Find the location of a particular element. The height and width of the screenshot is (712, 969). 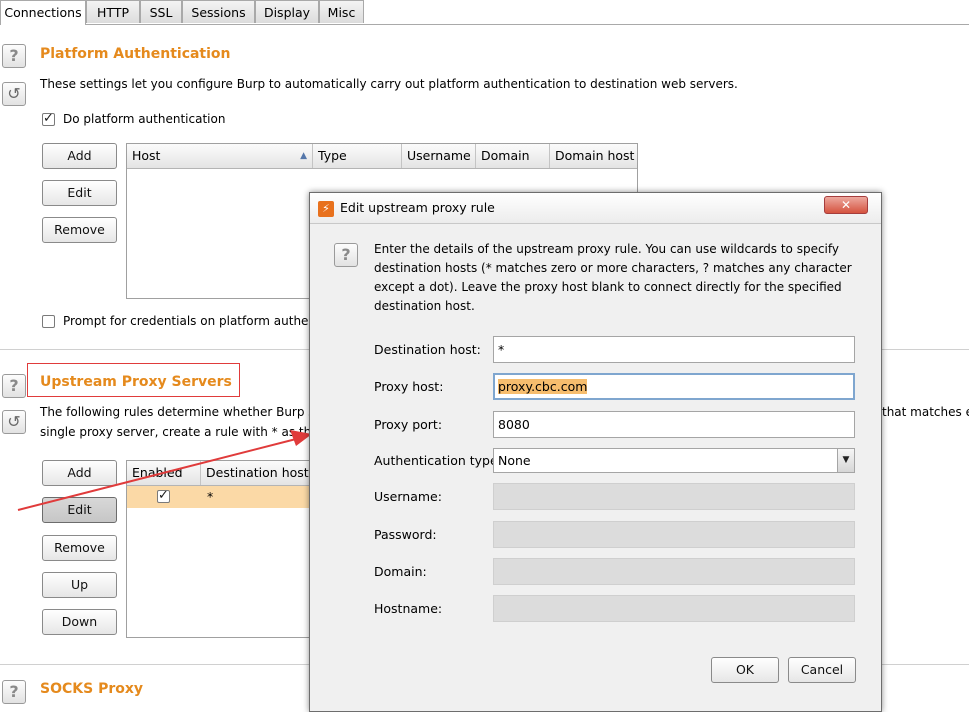

tab-http: HTTP is located at coordinates (113, 11).